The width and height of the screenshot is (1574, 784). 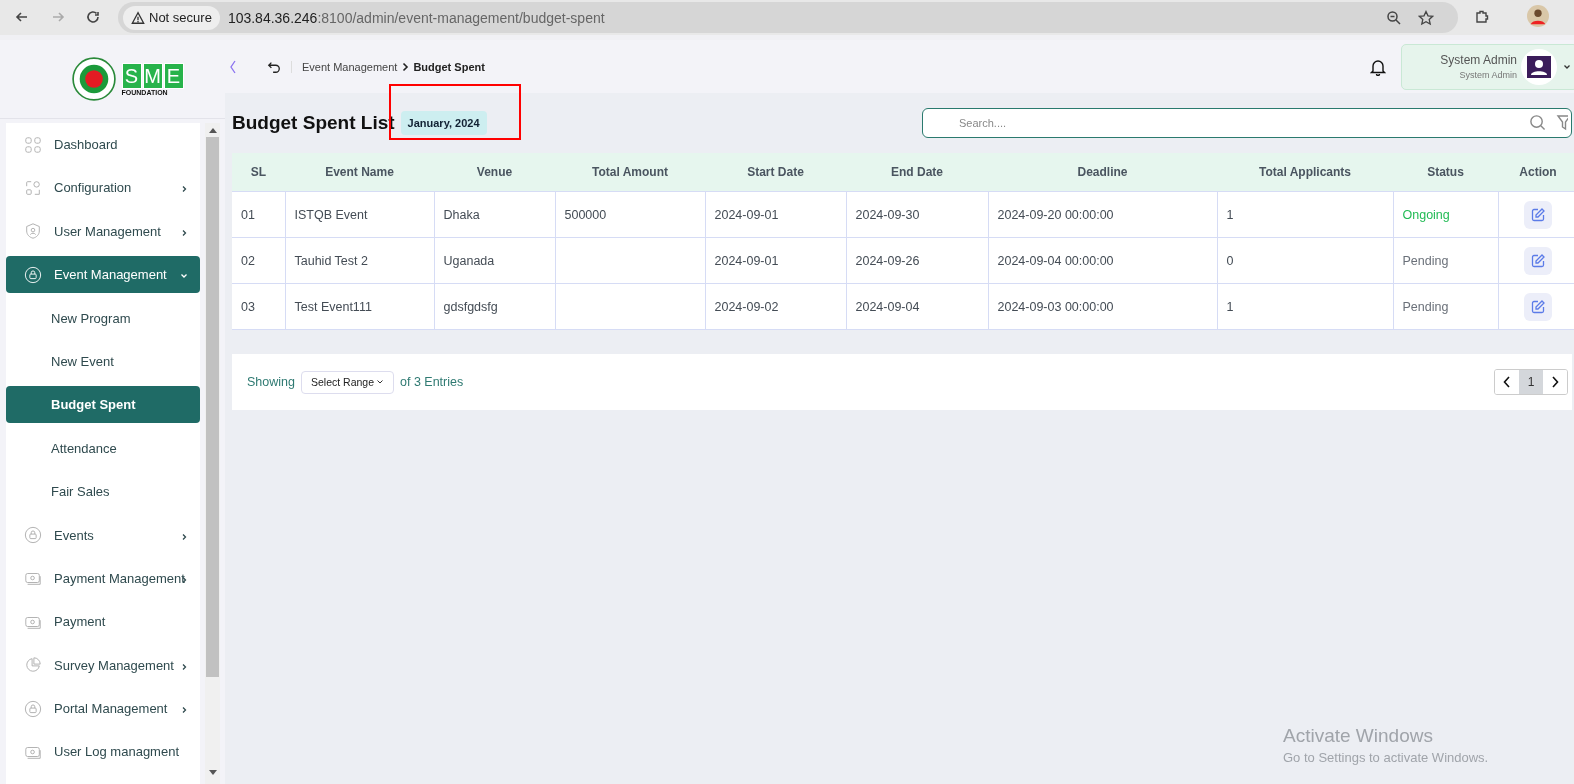 I want to click on scroll-up-icon, so click(x=212, y=130).